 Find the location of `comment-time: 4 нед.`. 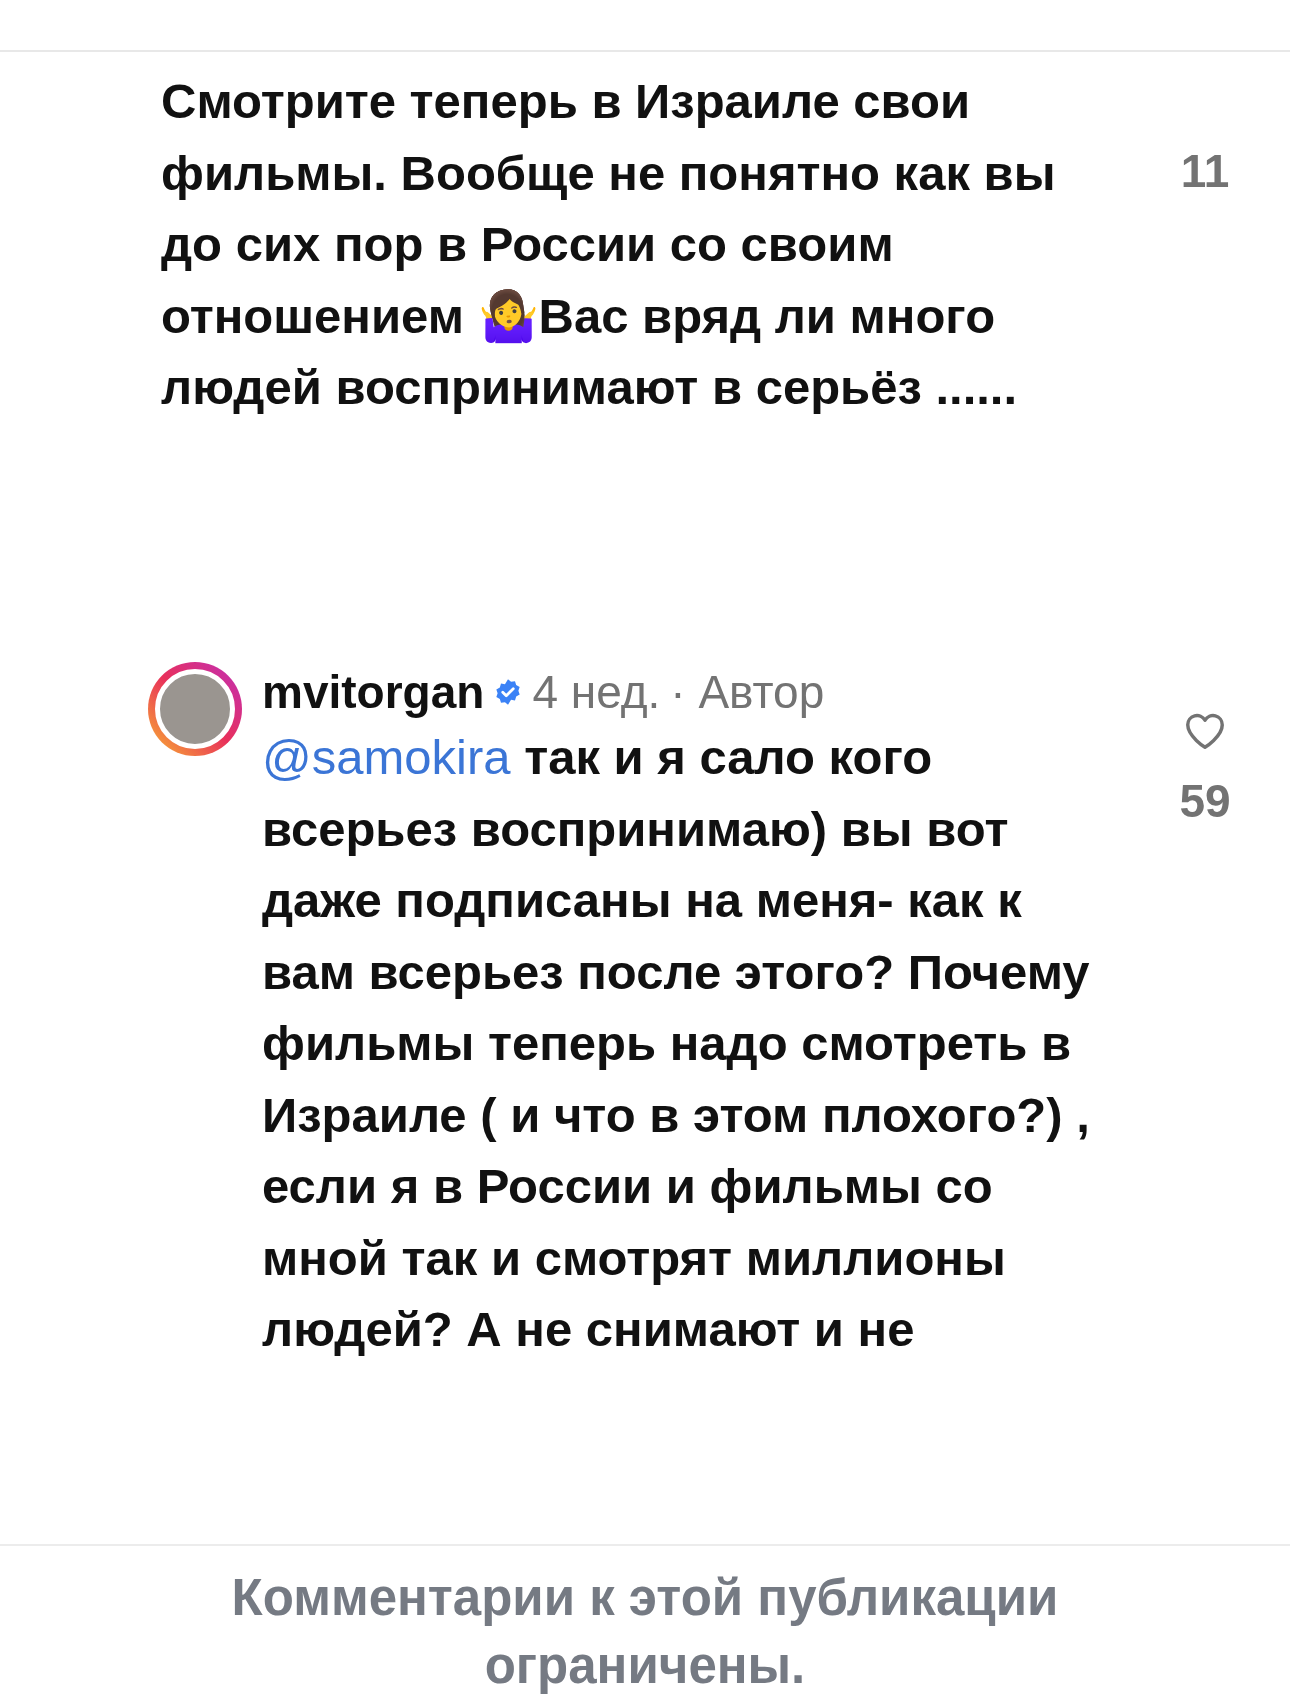

comment-time: 4 нед. is located at coordinates (596, 692).